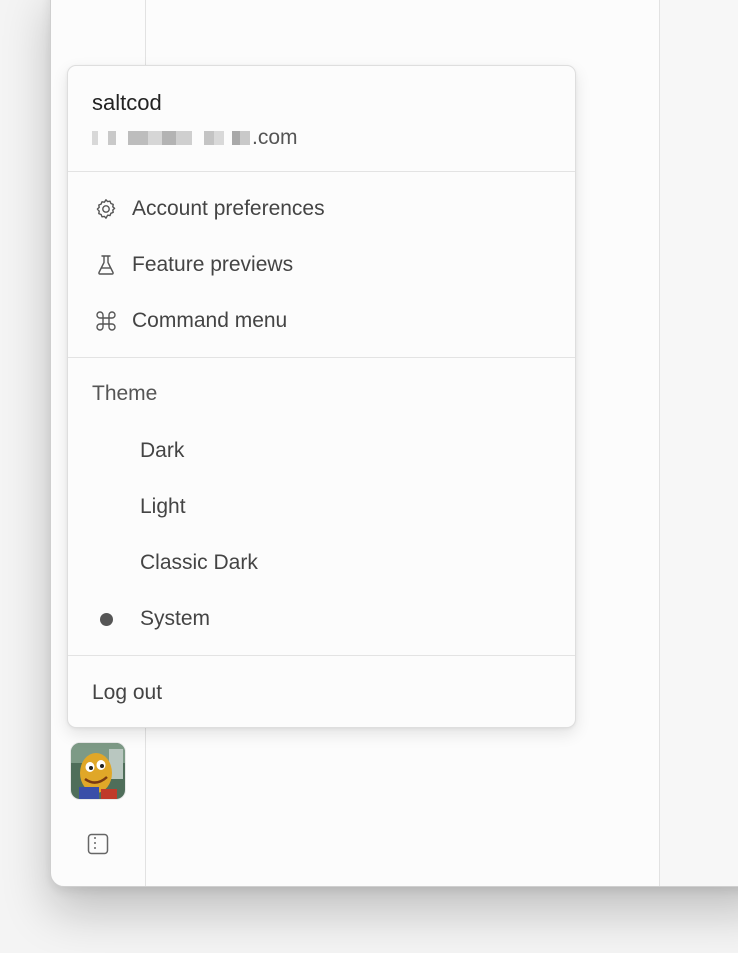  I want to click on command-icon, so click(106, 321).